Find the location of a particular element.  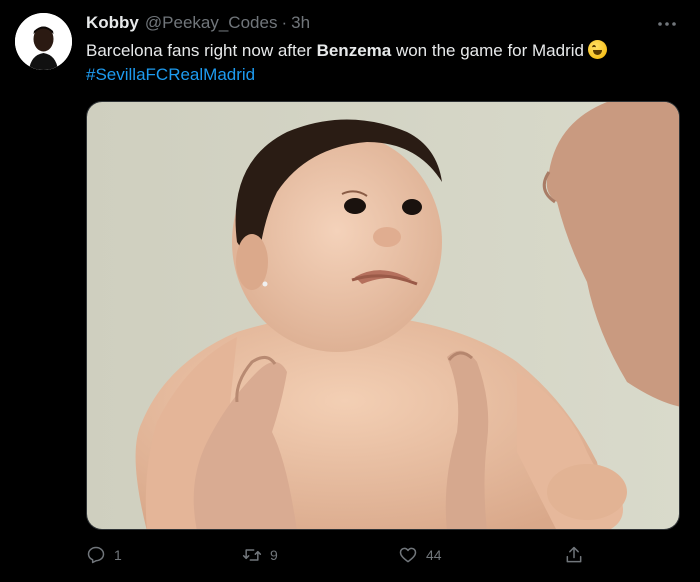

laughing-emoji-icon is located at coordinates (597, 49).